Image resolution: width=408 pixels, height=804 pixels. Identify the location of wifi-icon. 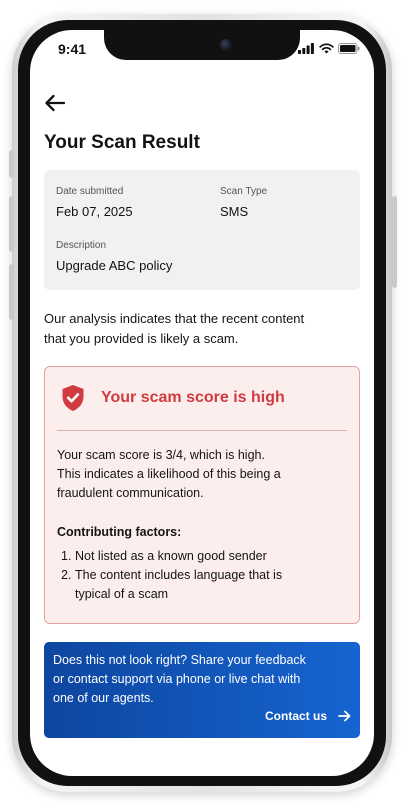
(326, 48).